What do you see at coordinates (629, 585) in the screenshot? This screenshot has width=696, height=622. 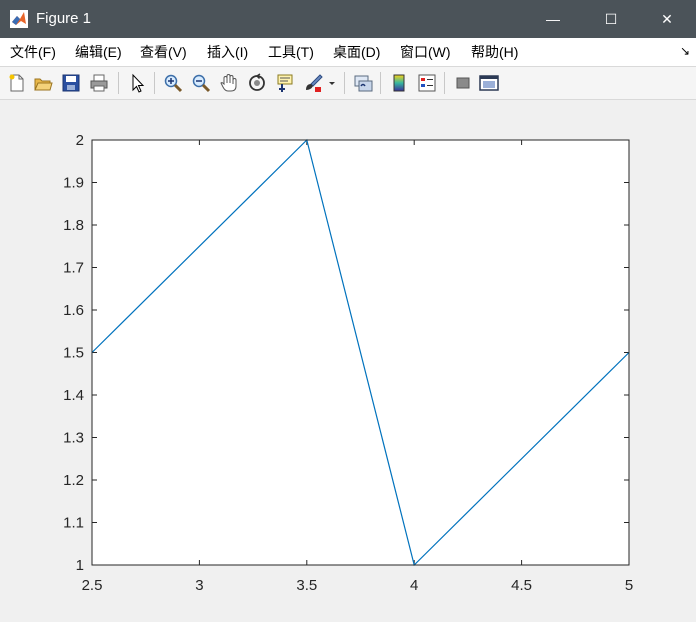 I see `x-tick-label: 5` at bounding box center [629, 585].